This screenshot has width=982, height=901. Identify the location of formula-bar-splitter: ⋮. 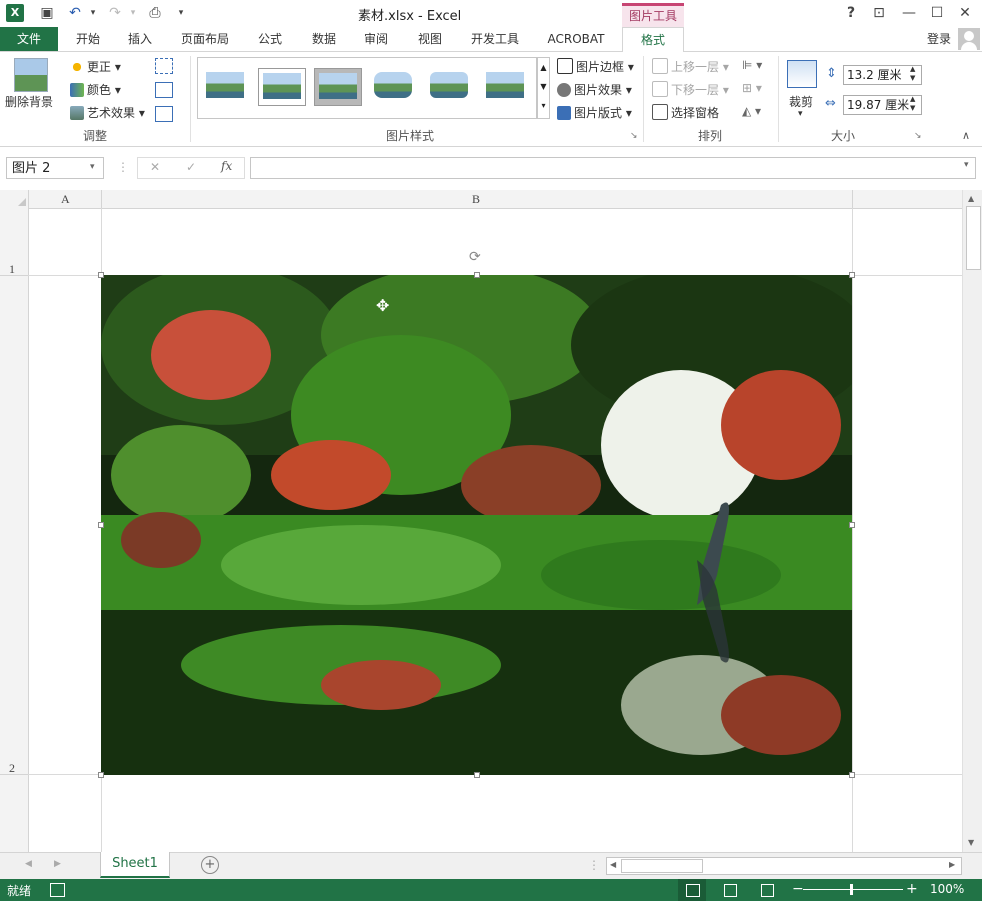
(123, 167).